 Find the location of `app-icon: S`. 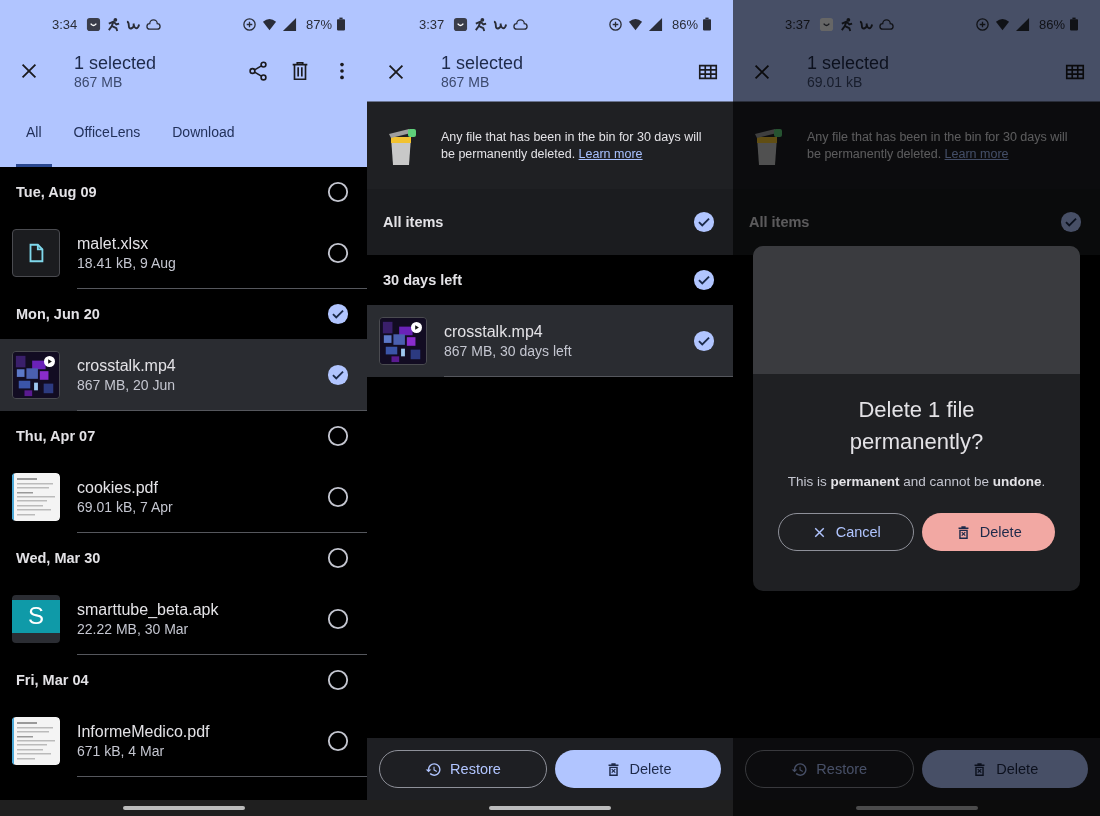

app-icon: S is located at coordinates (36, 618).